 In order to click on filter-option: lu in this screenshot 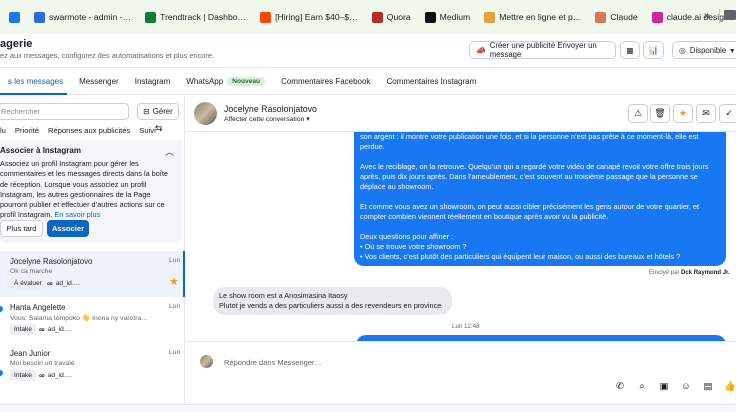, I will do `click(3, 130)`.